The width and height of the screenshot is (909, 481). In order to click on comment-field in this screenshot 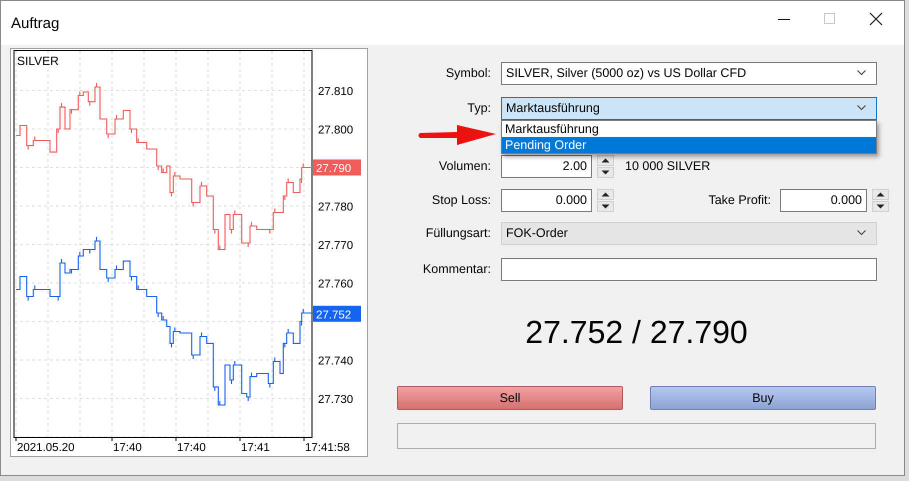, I will do `click(689, 269)`.